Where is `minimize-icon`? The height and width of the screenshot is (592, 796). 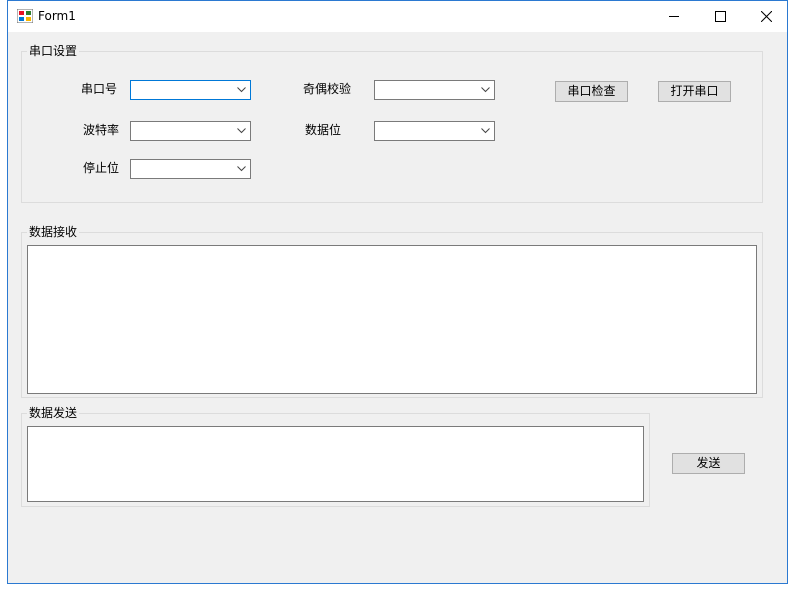 minimize-icon is located at coordinates (674, 16).